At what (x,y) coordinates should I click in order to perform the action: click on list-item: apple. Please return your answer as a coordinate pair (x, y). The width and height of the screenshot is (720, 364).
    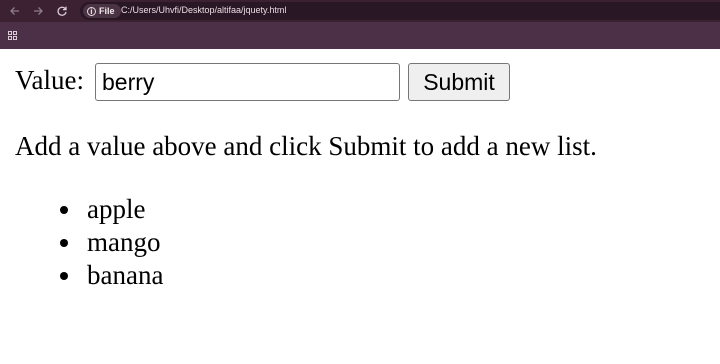
    Looking at the image, I should click on (109, 209).